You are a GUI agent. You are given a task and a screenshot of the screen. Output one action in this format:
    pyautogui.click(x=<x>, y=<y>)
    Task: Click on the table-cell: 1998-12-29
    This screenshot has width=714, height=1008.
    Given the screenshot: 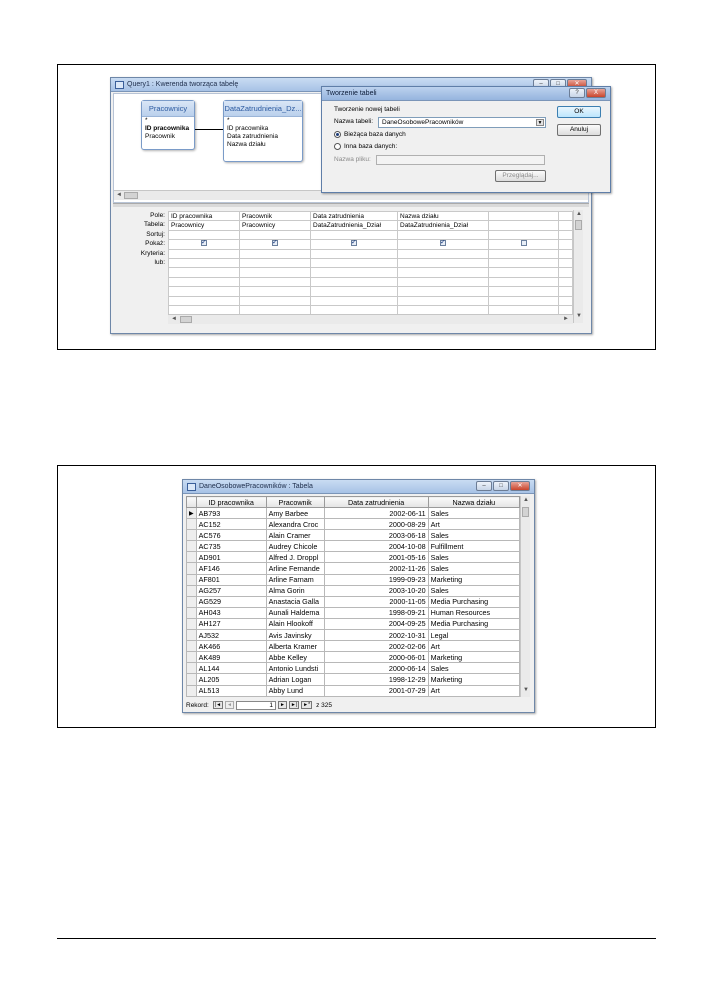 What is the action you would take?
    pyautogui.click(x=376, y=679)
    